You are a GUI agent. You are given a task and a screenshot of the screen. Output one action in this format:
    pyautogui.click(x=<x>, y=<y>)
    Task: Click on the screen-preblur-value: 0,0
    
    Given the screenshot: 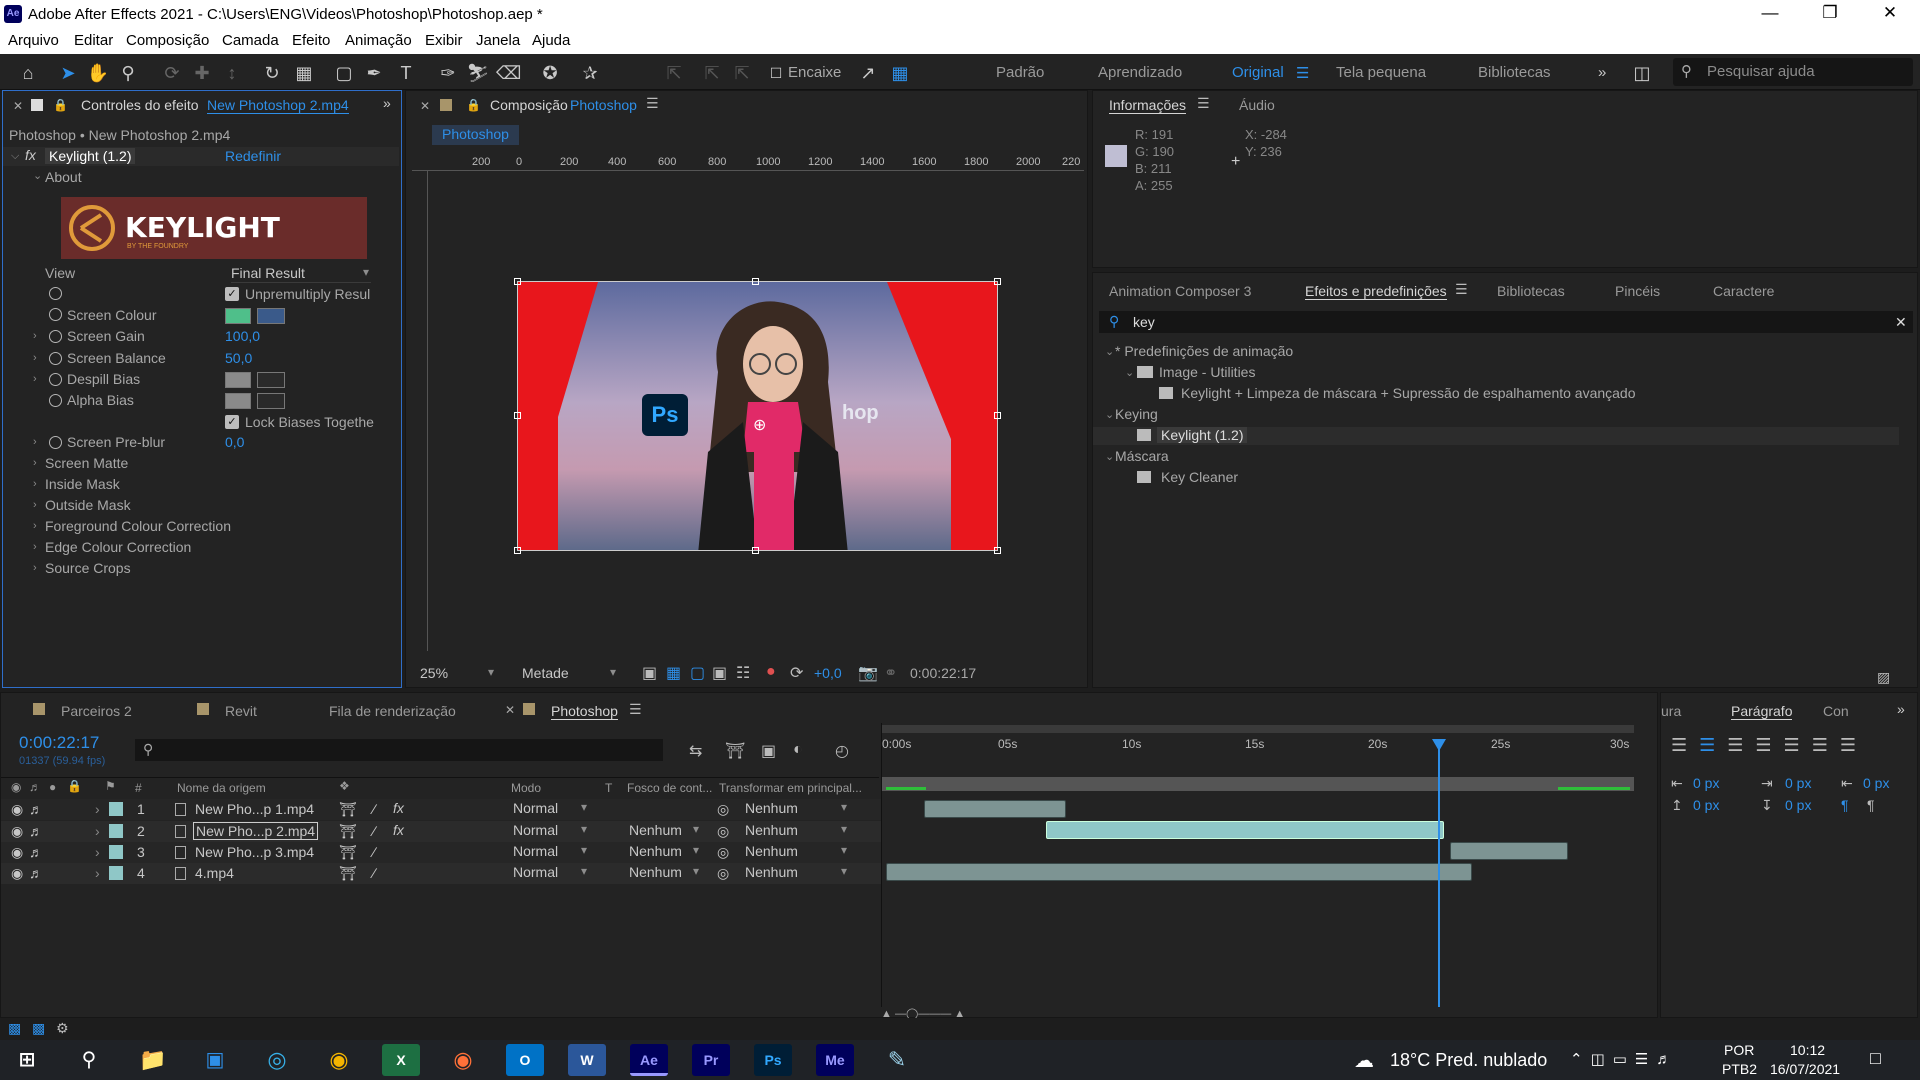 What is the action you would take?
    pyautogui.click(x=234, y=442)
    